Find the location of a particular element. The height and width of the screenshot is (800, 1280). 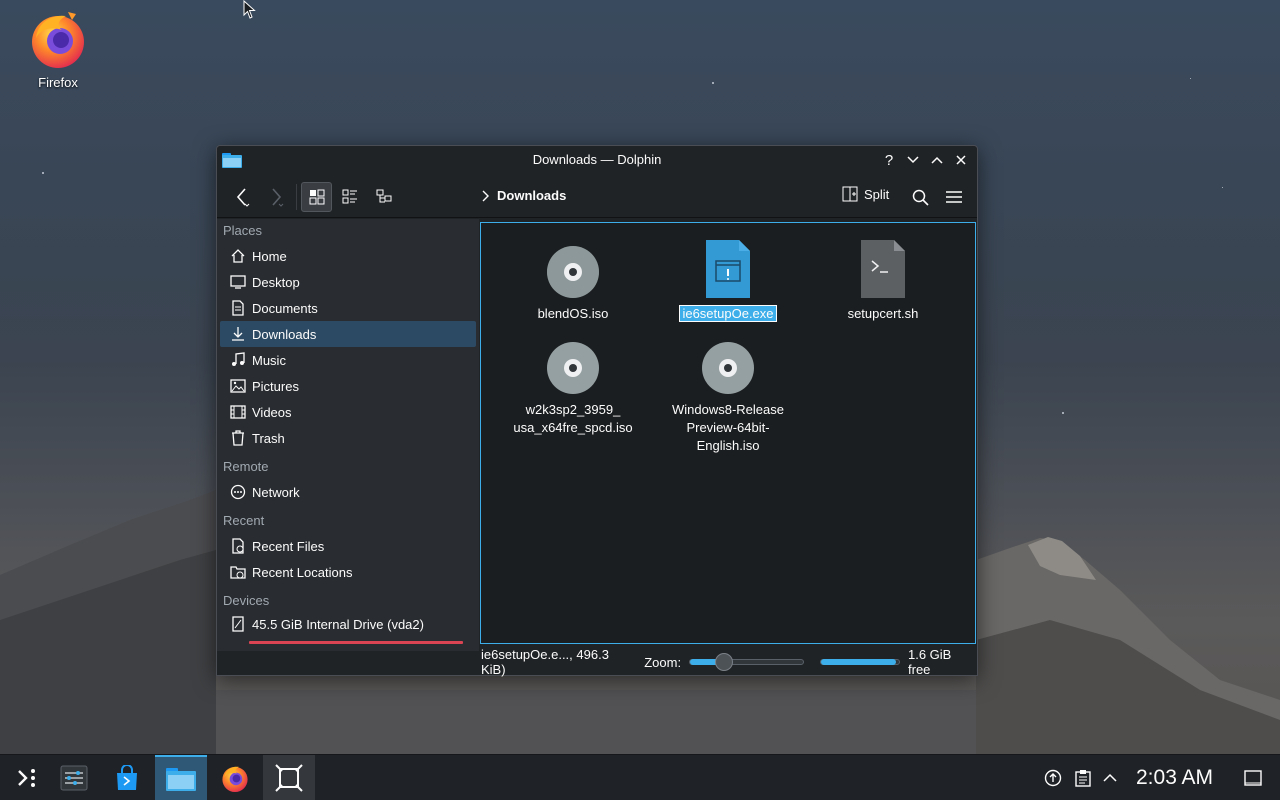

clipboard-icon is located at coordinates (1083, 778).